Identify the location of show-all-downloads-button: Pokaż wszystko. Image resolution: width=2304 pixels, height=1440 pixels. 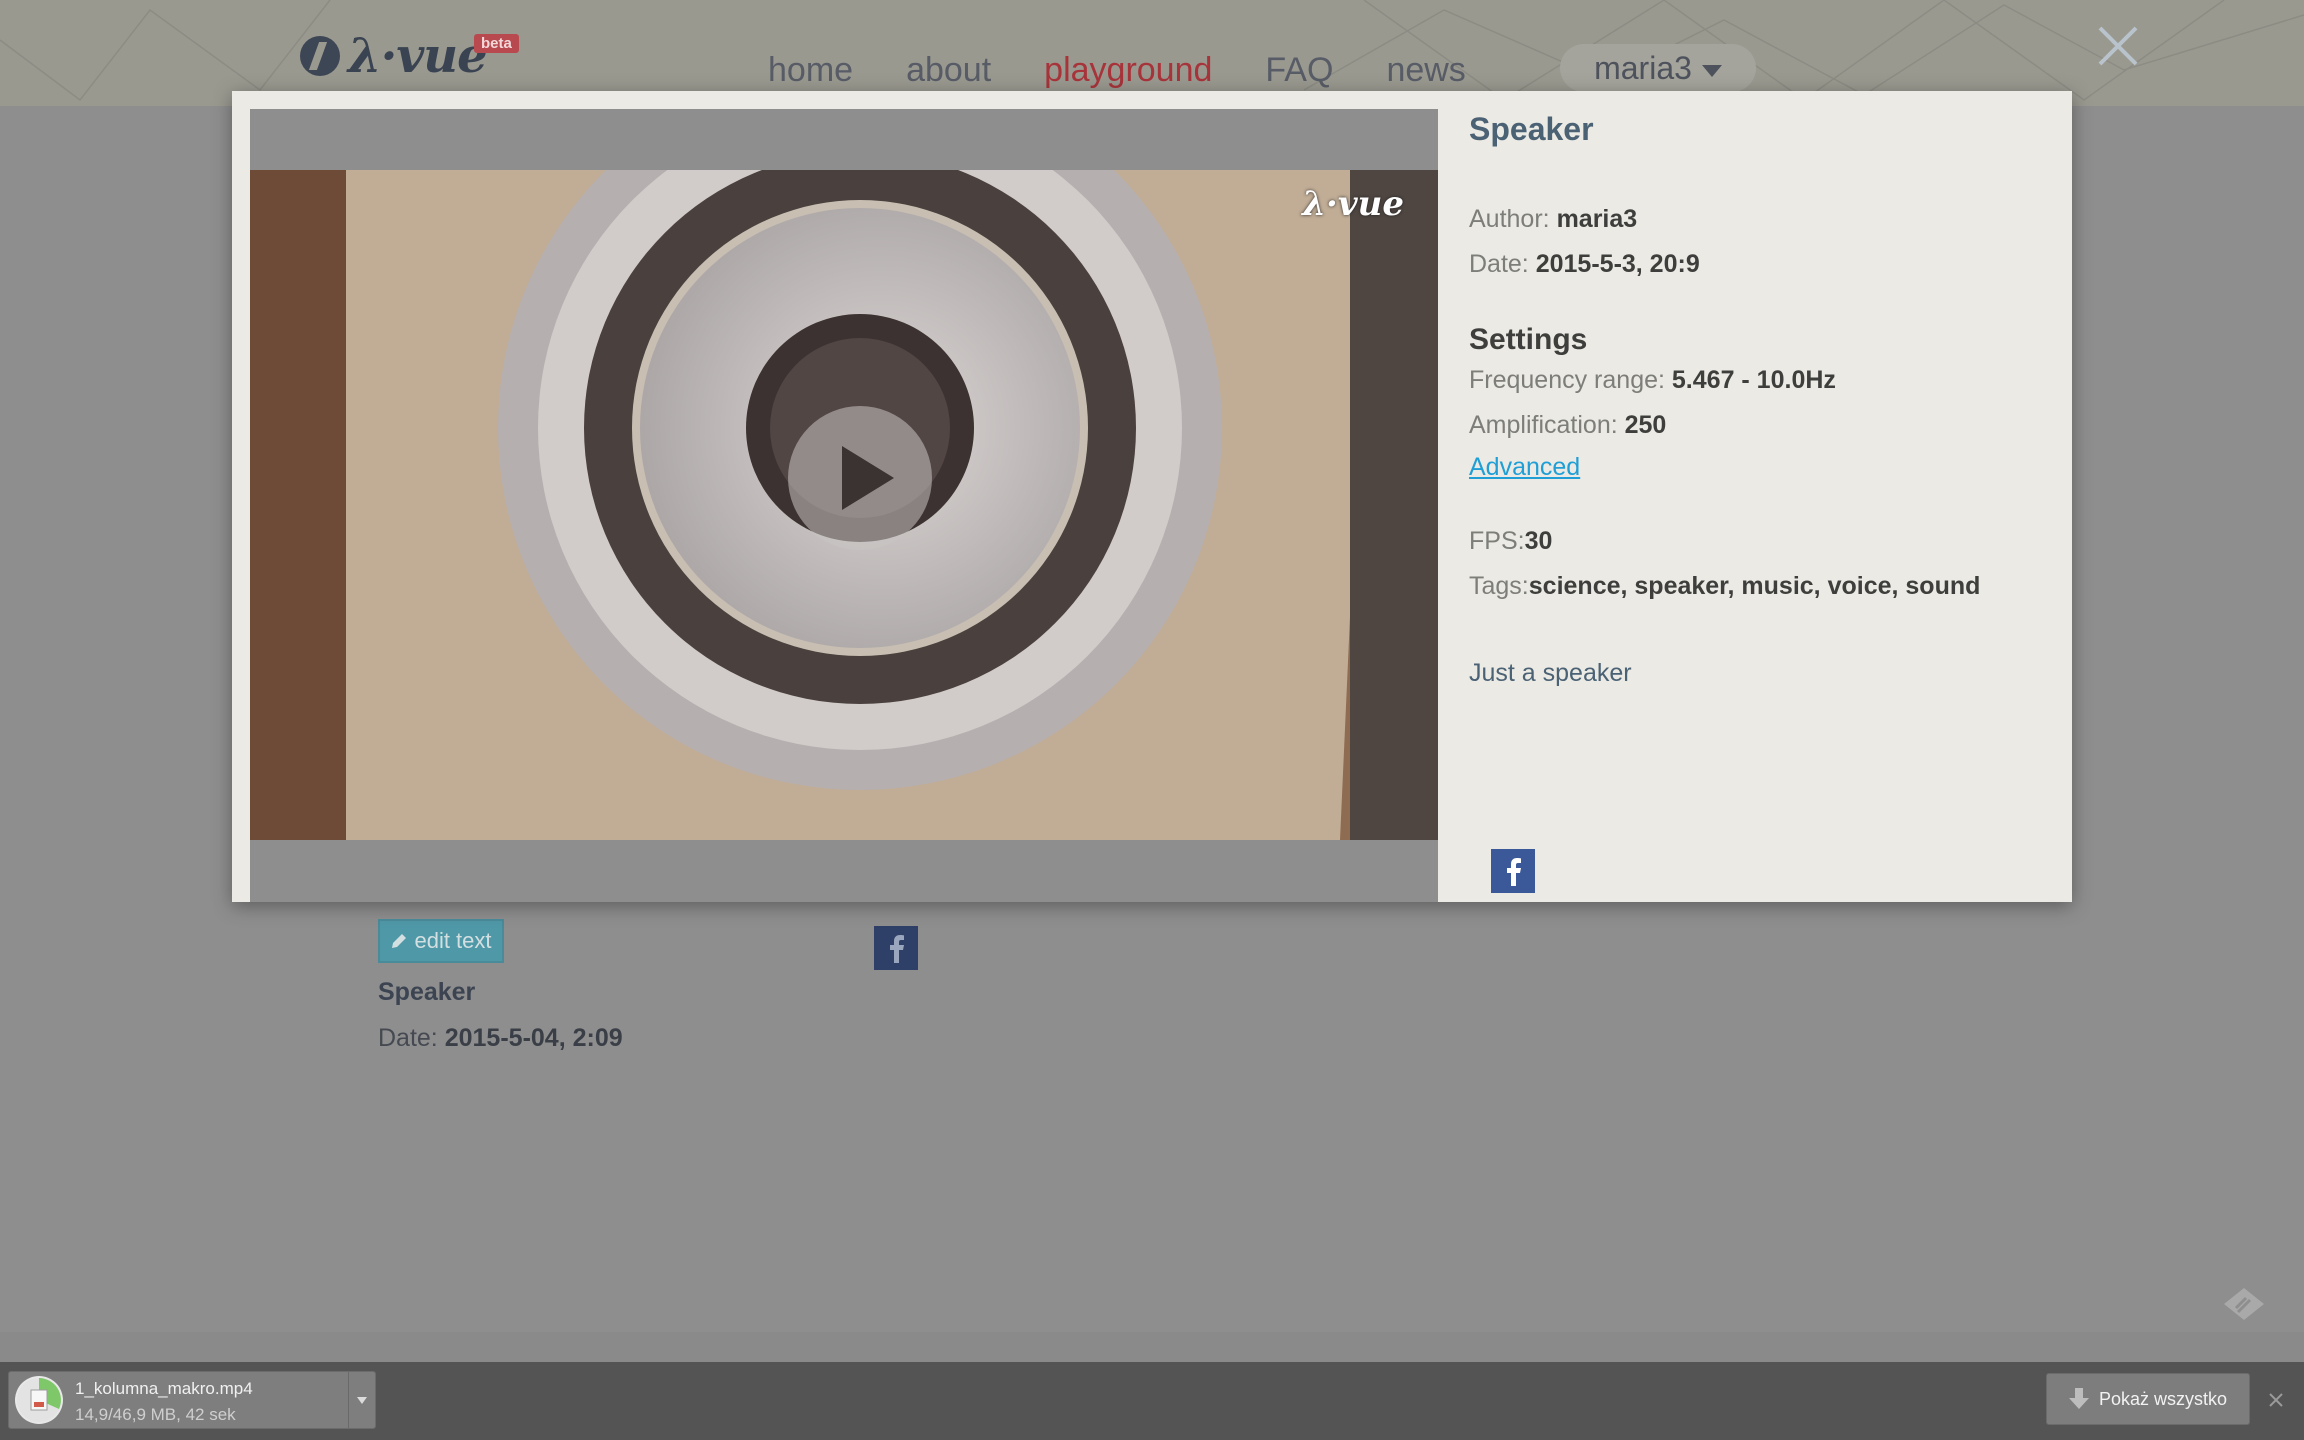
(2148, 1399).